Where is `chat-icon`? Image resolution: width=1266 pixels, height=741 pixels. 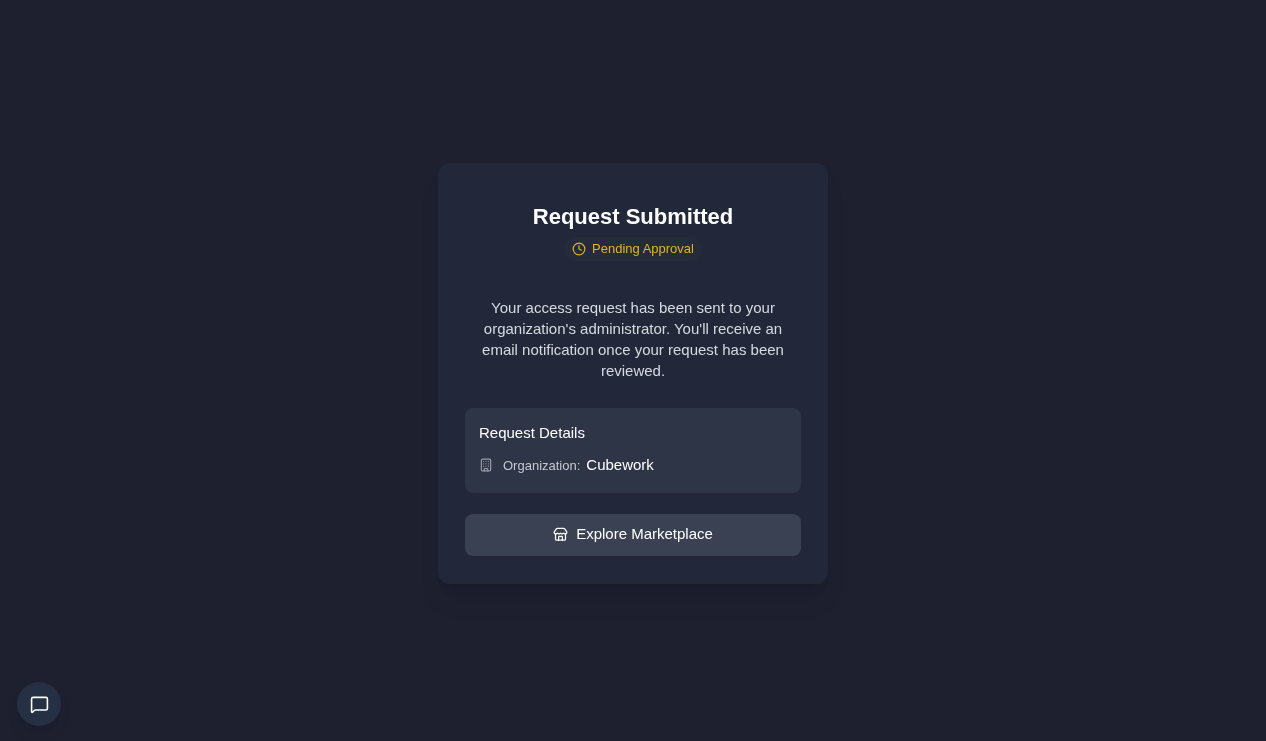
chat-icon is located at coordinates (39, 704).